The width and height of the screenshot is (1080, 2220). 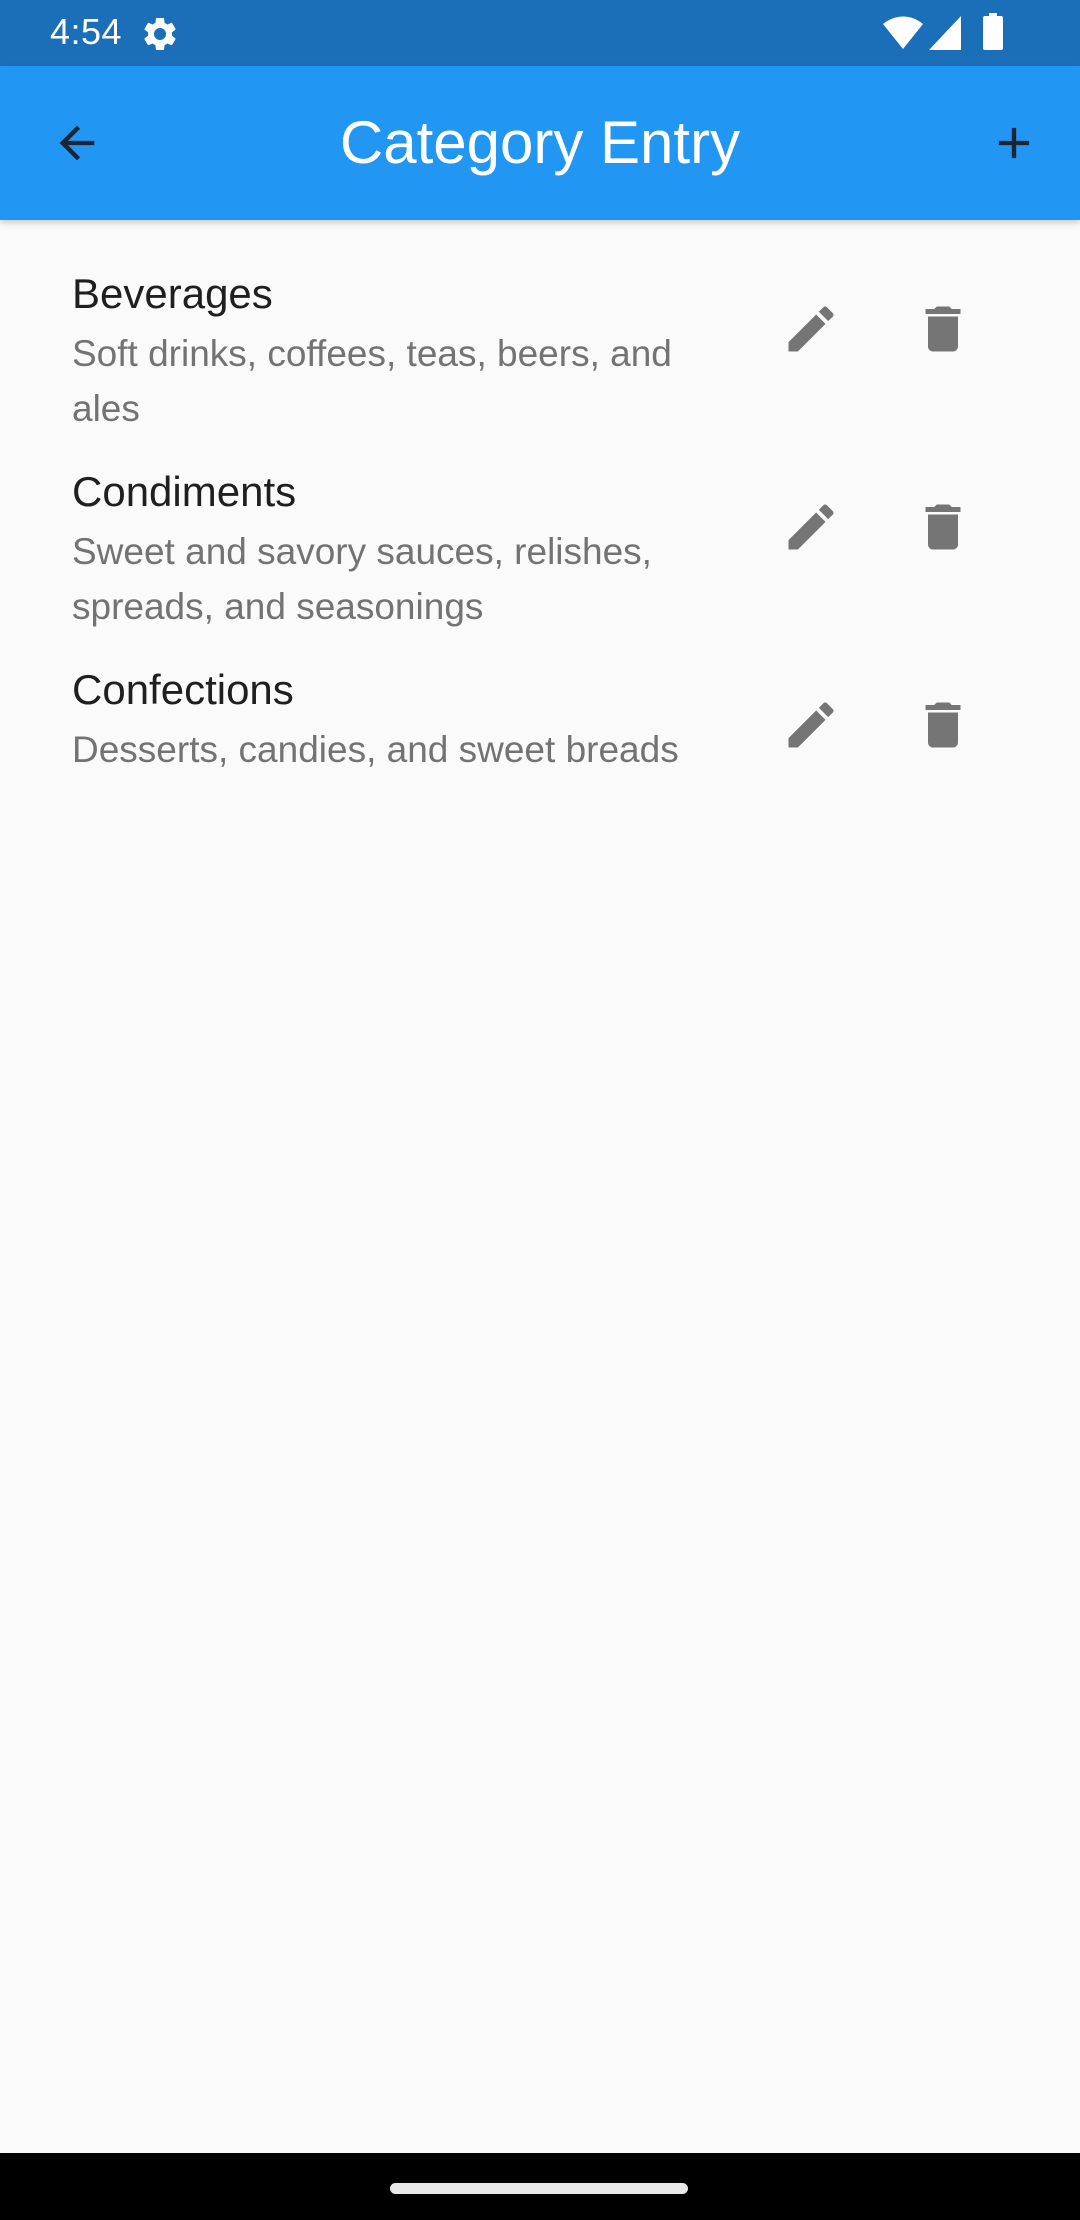 What do you see at coordinates (183, 689) in the screenshot?
I see `category-name: Confections` at bounding box center [183, 689].